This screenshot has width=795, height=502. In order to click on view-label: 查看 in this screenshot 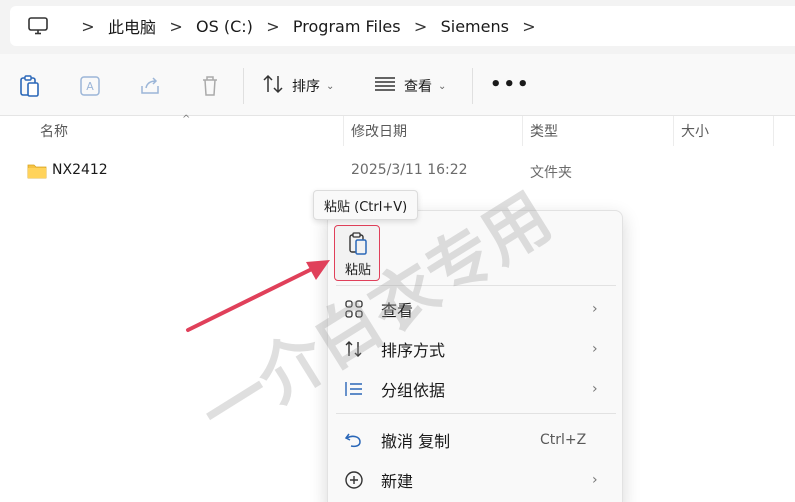, I will do `click(418, 87)`.